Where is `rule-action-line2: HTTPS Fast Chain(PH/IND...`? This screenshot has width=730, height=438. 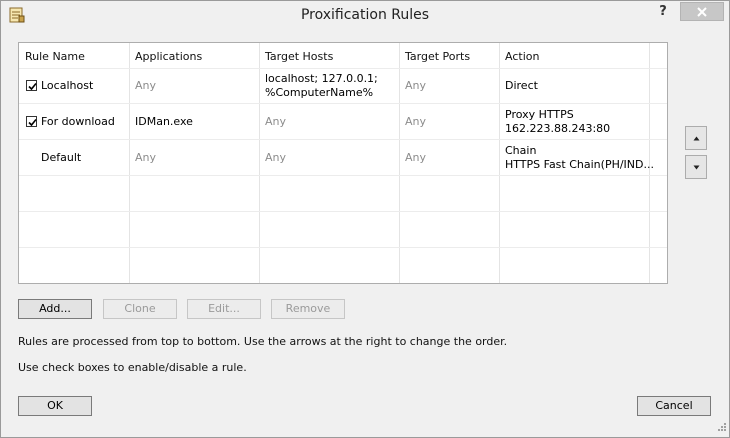 rule-action-line2: HTTPS Fast Chain(PH/IND... is located at coordinates (579, 164).